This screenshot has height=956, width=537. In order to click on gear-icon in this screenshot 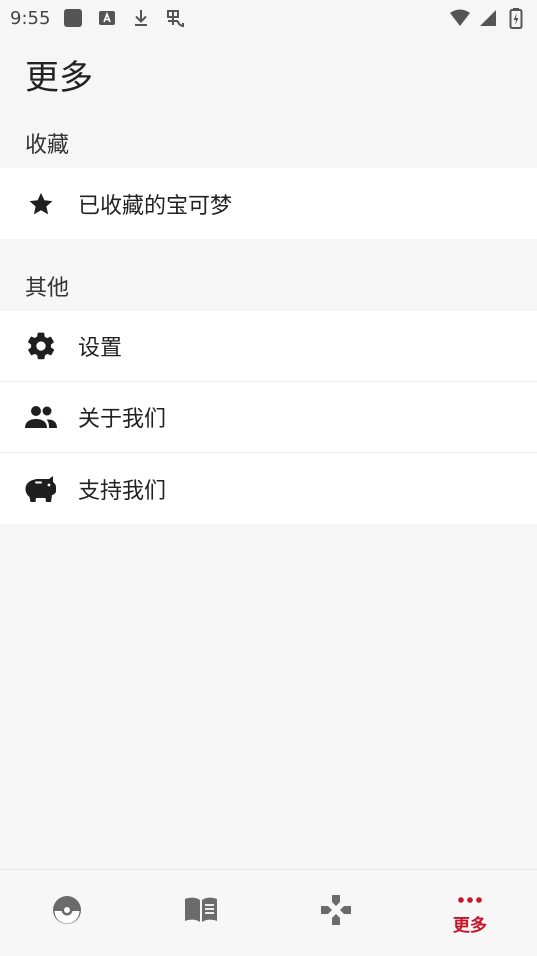, I will do `click(41, 346)`.